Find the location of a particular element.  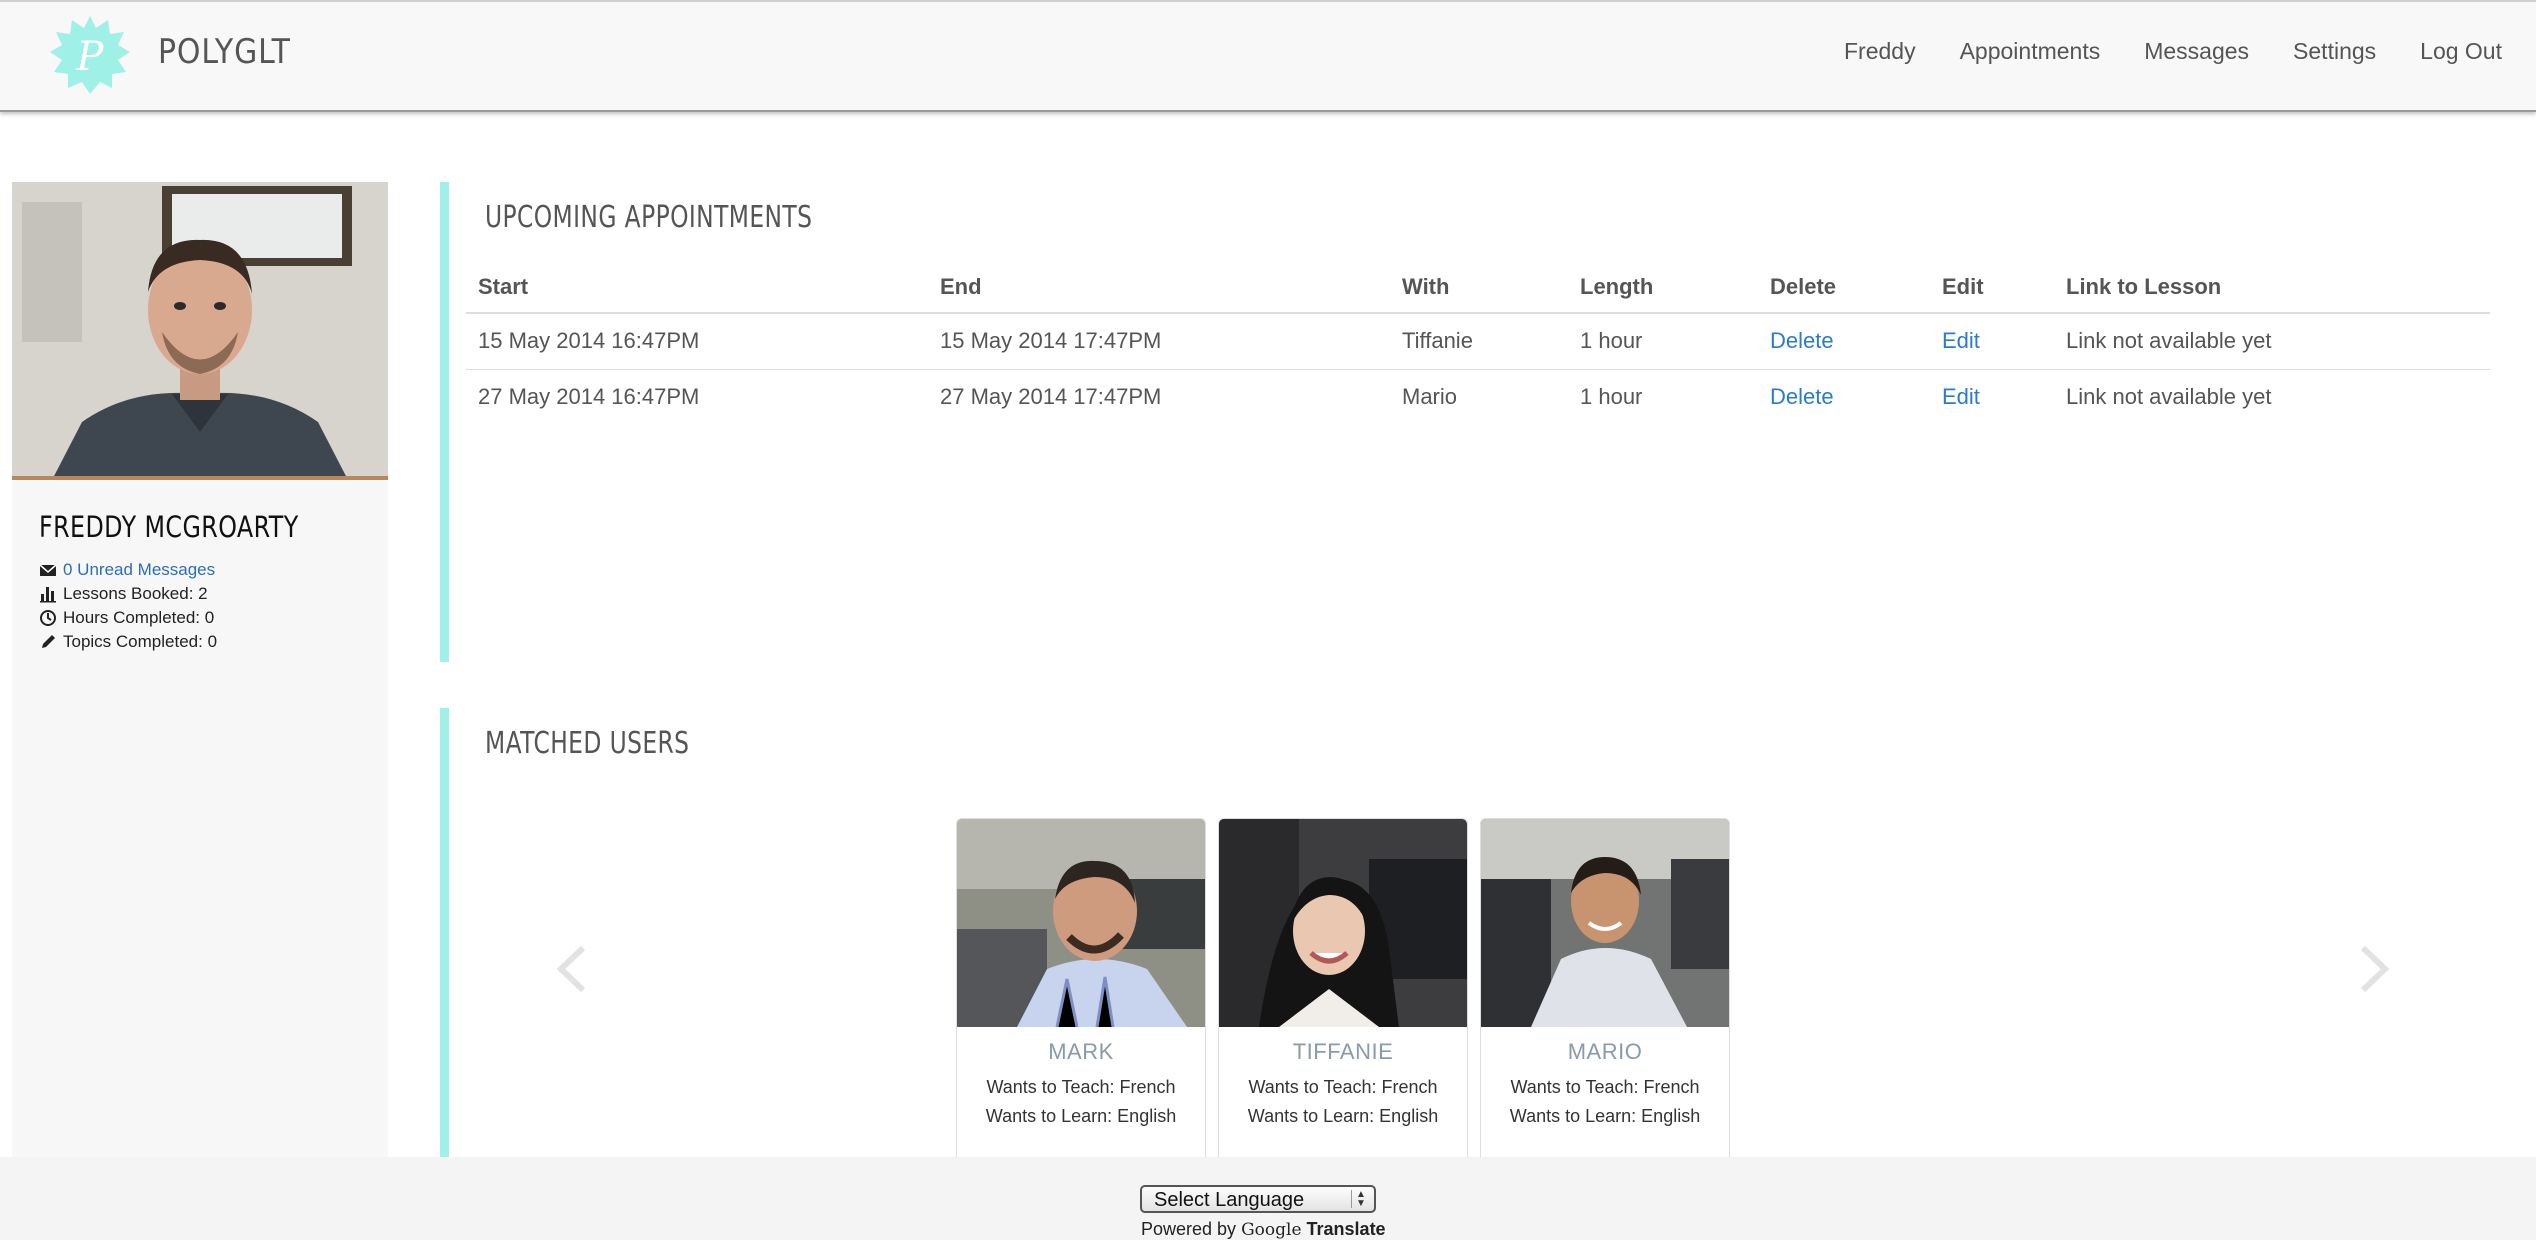

powered-by-google-translate: Powered by Google Translate is located at coordinates (1263, 1229).